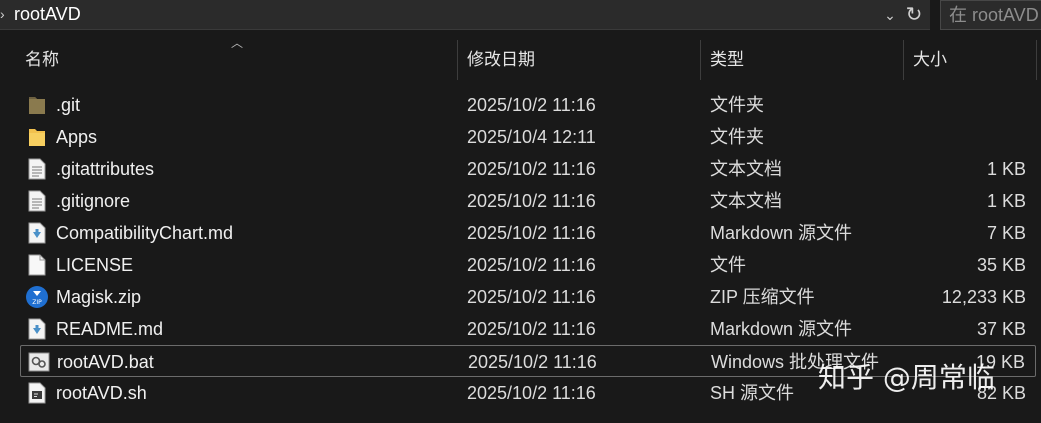 This screenshot has height=423, width=1041. I want to click on file-row: .gitignore 2025/10/2 11:16 文本文档 1 KB, so click(528, 201).